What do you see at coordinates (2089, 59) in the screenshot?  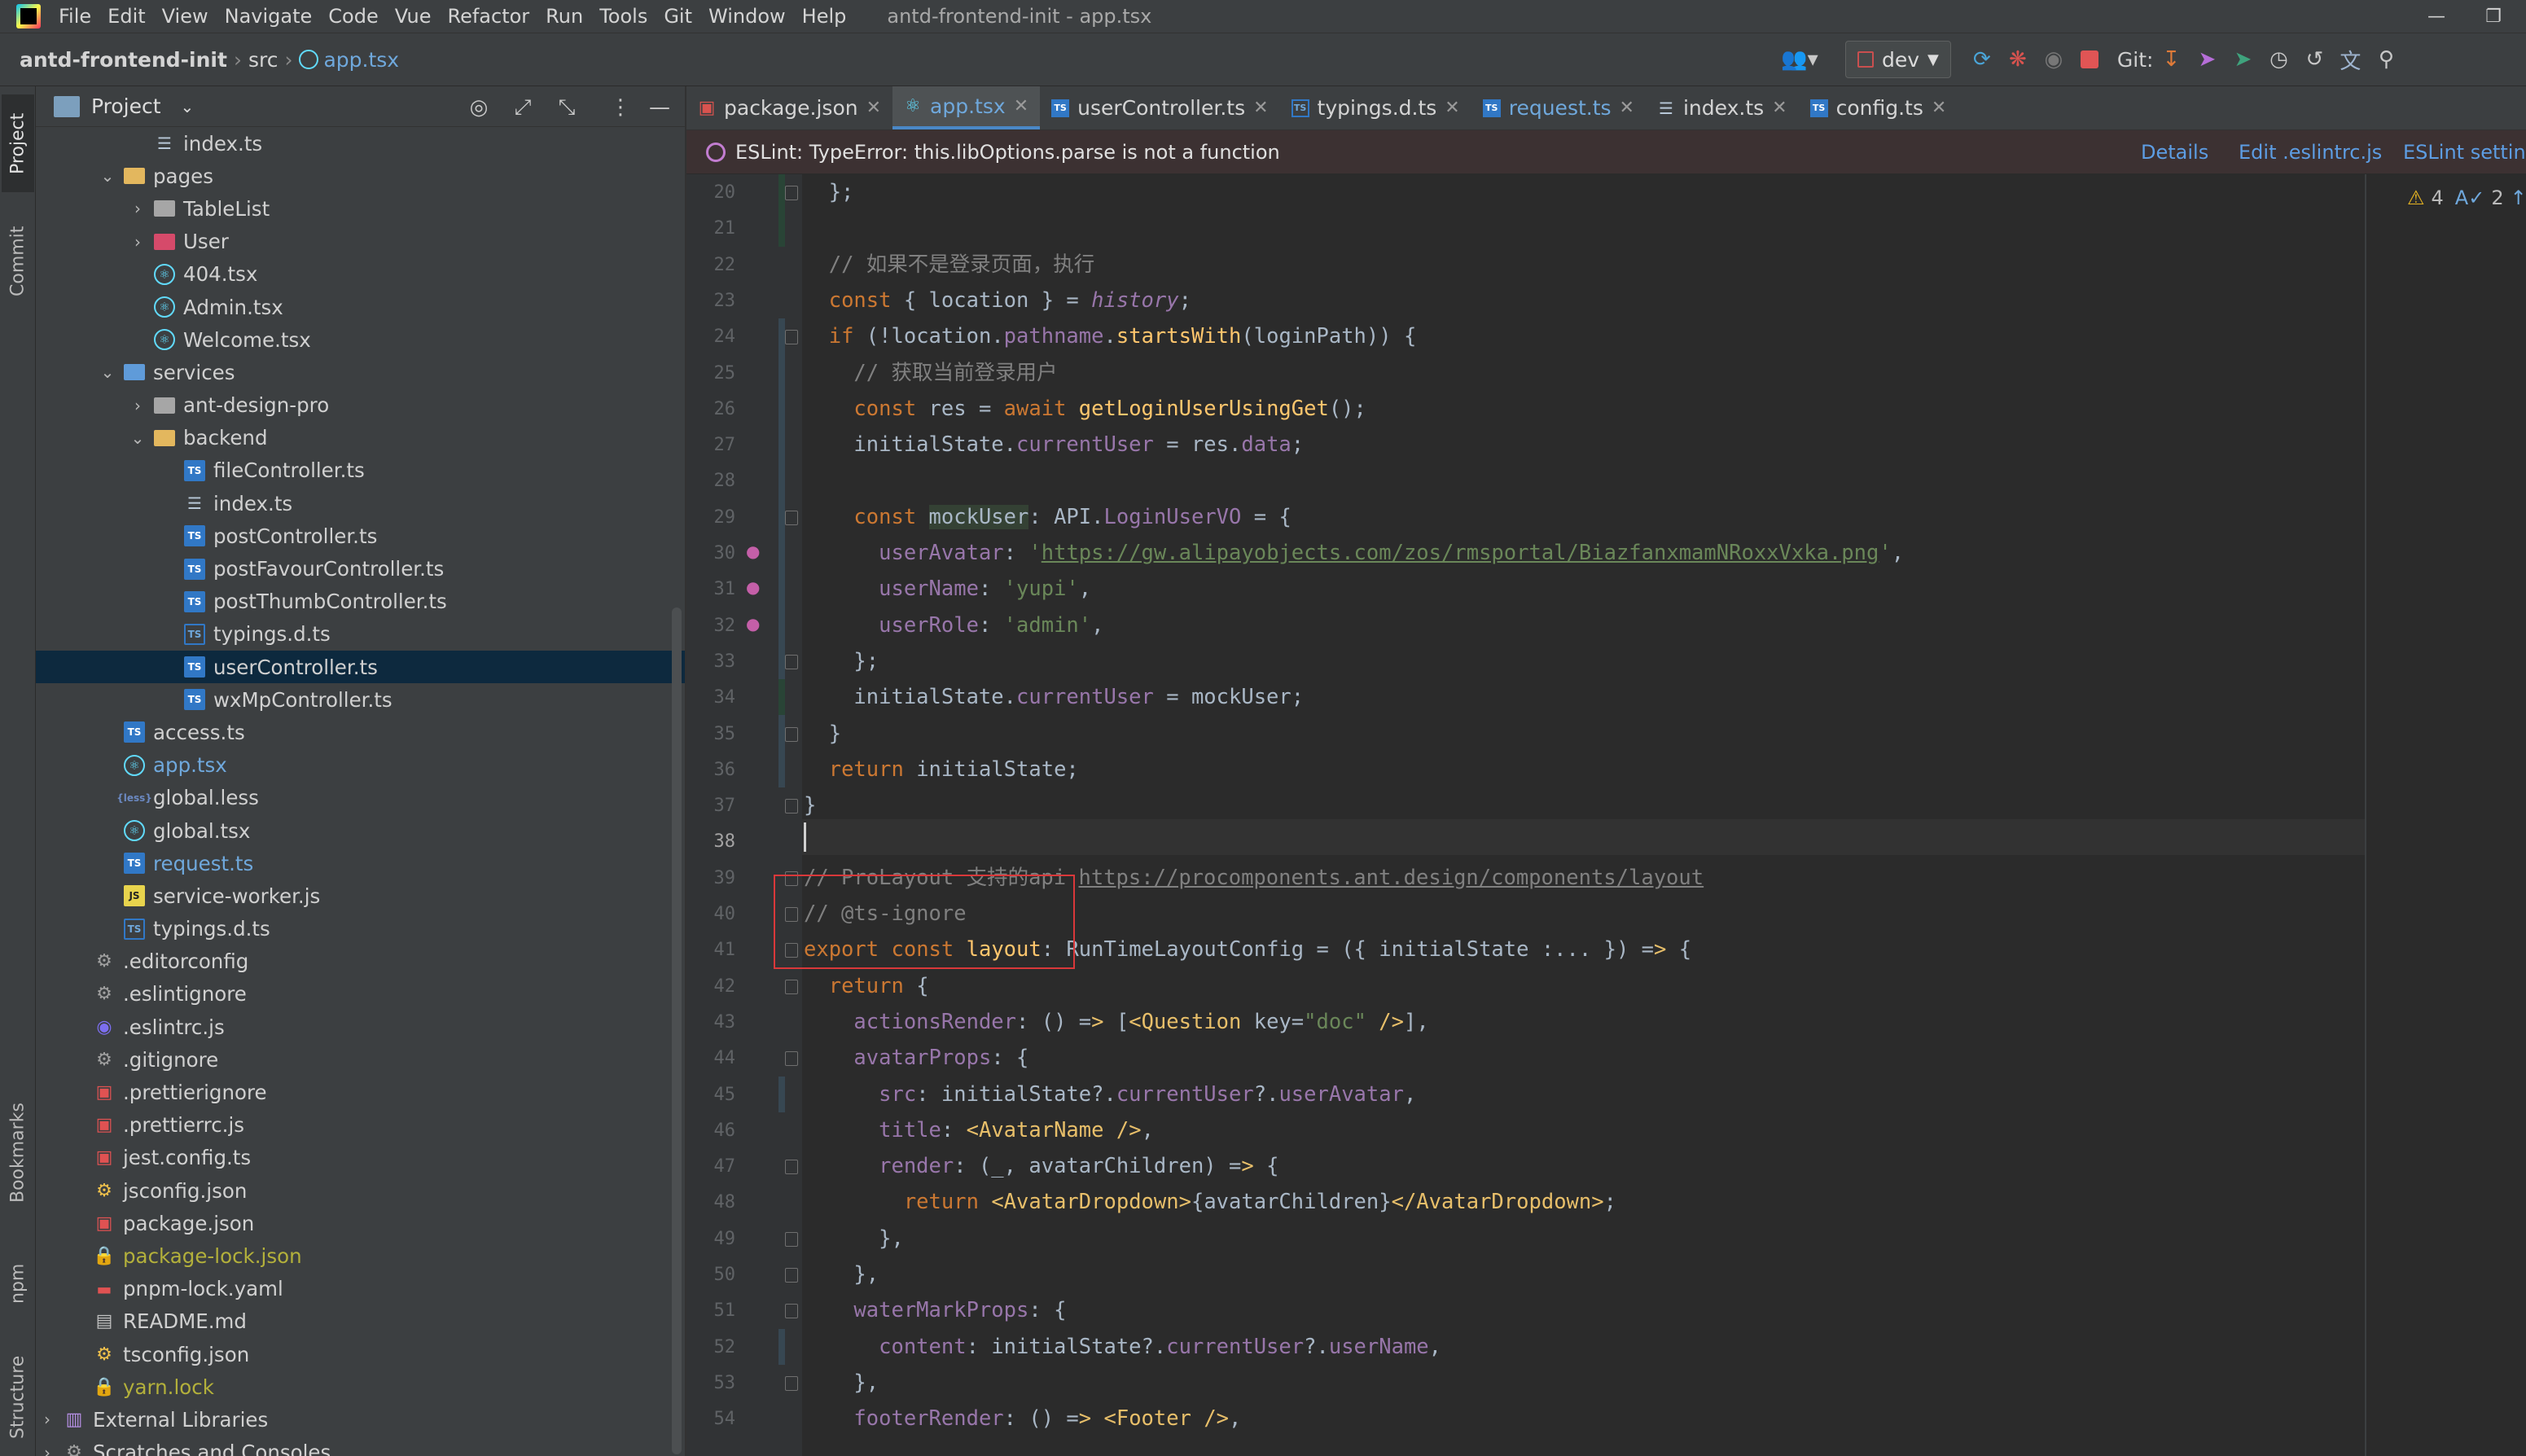 I see `stop-icon` at bounding box center [2089, 59].